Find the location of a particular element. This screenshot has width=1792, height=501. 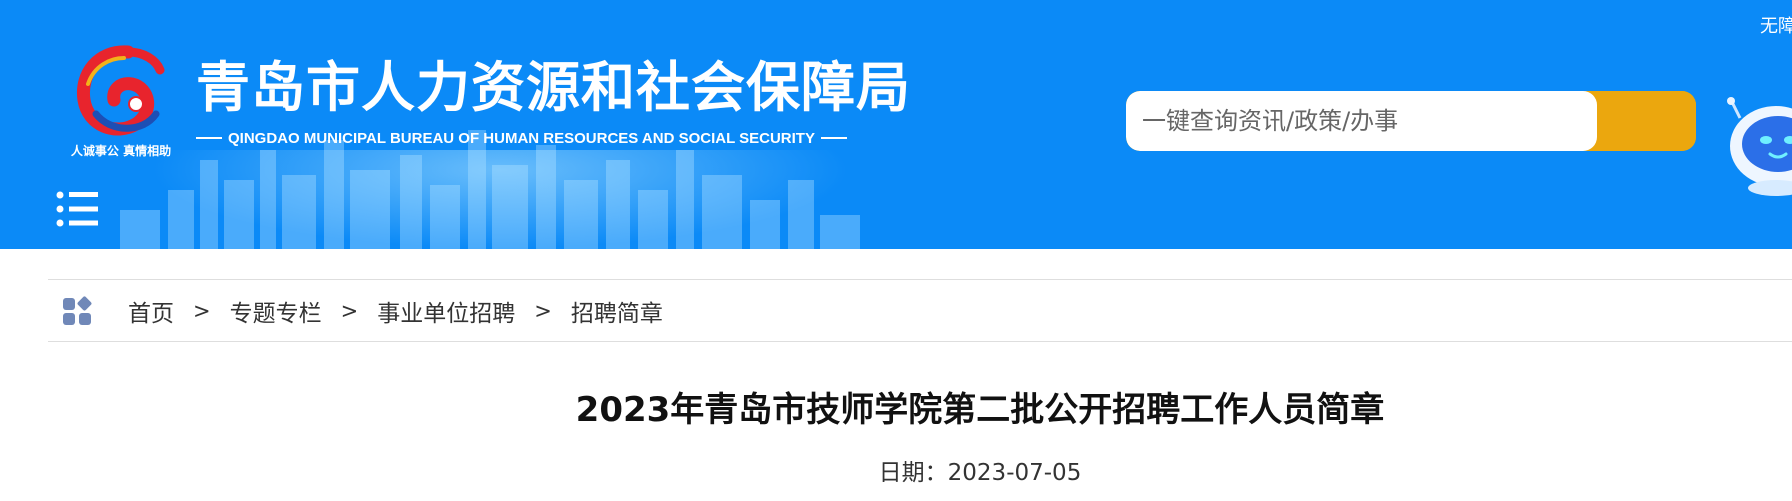

breadcrumb-recruitment-brochure: 招聘简章 is located at coordinates (617, 311).